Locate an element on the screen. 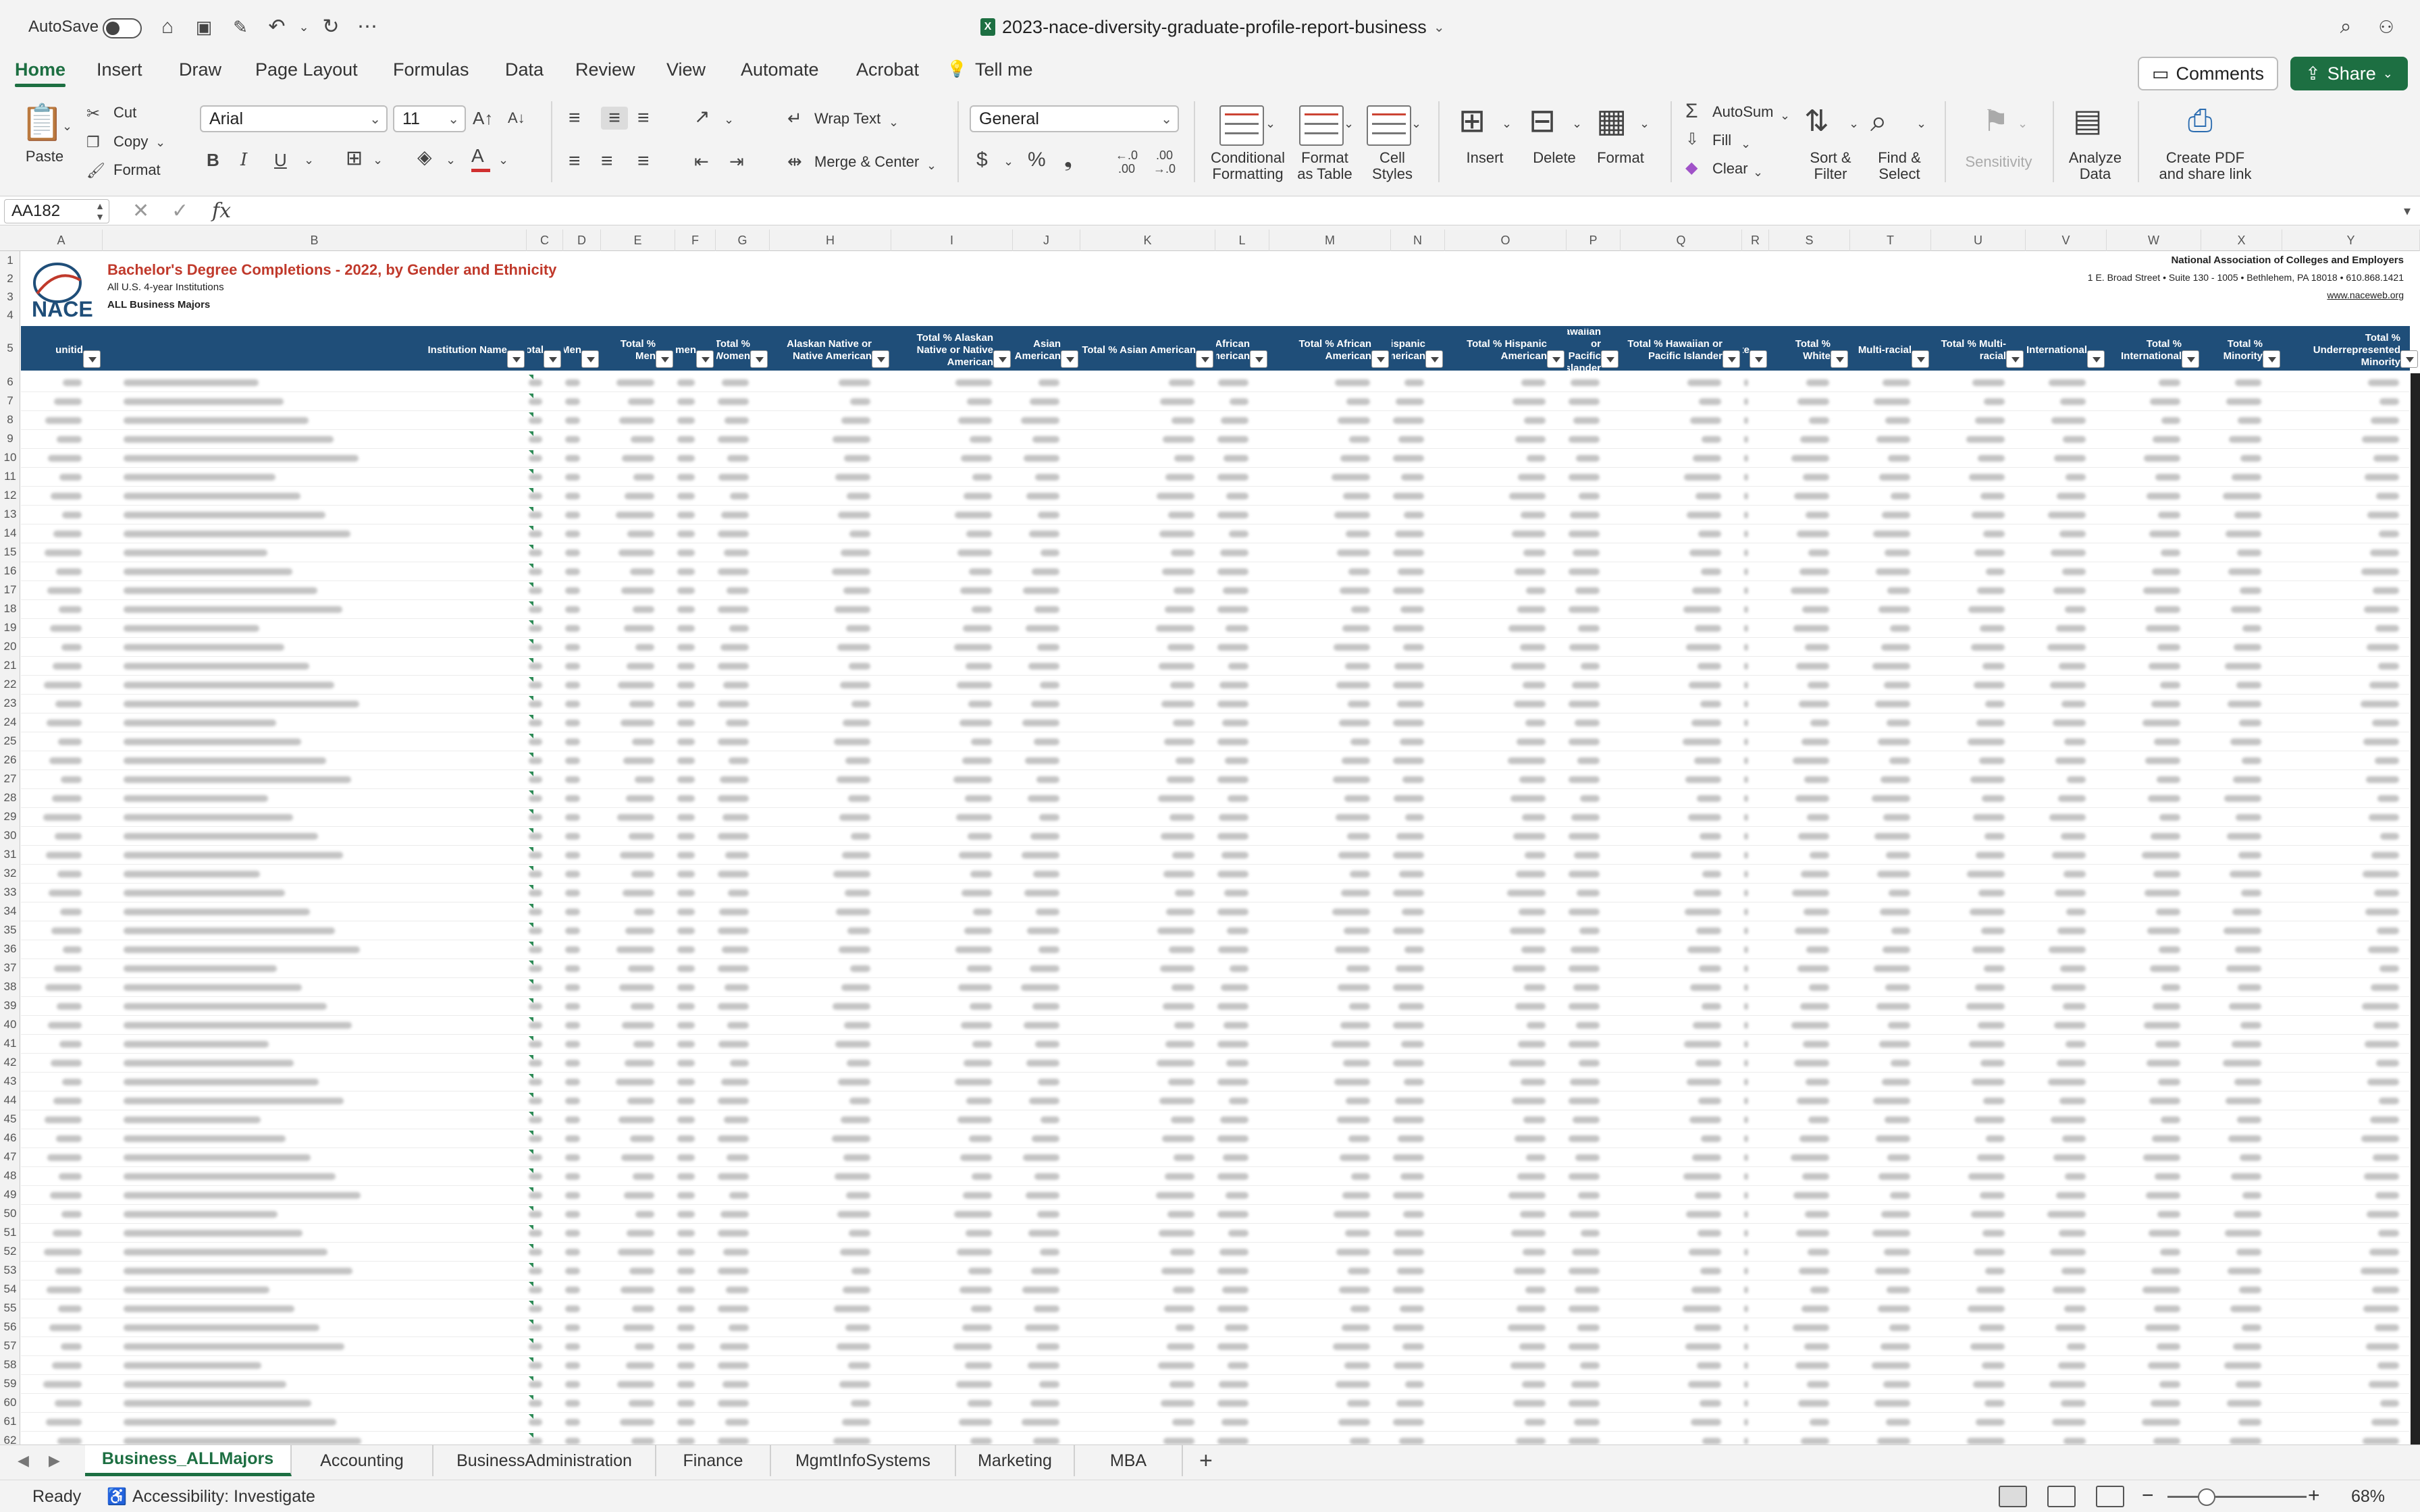 This screenshot has width=2420, height=1512. row-header: 17 is located at coordinates (10, 590).